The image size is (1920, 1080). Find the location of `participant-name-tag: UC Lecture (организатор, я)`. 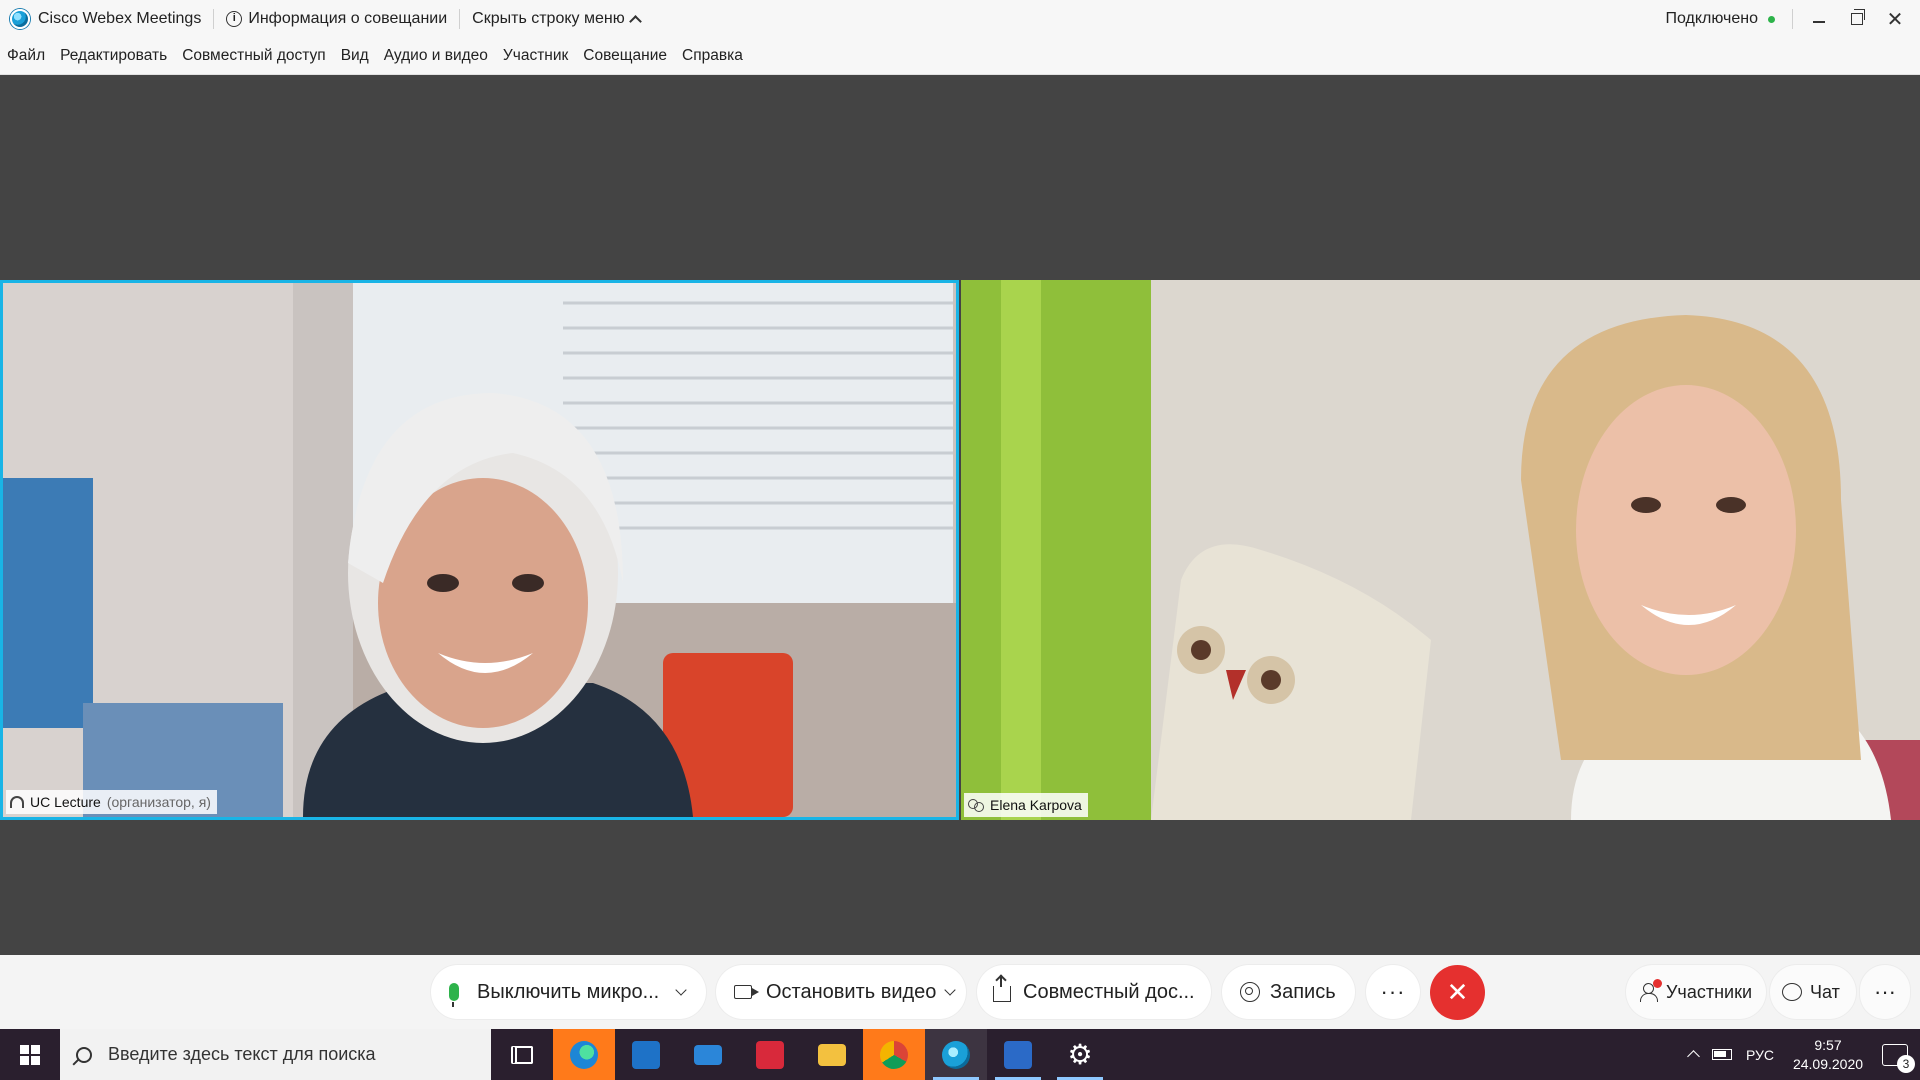

participant-name-tag: UC Lecture (организатор, я) is located at coordinates (111, 802).